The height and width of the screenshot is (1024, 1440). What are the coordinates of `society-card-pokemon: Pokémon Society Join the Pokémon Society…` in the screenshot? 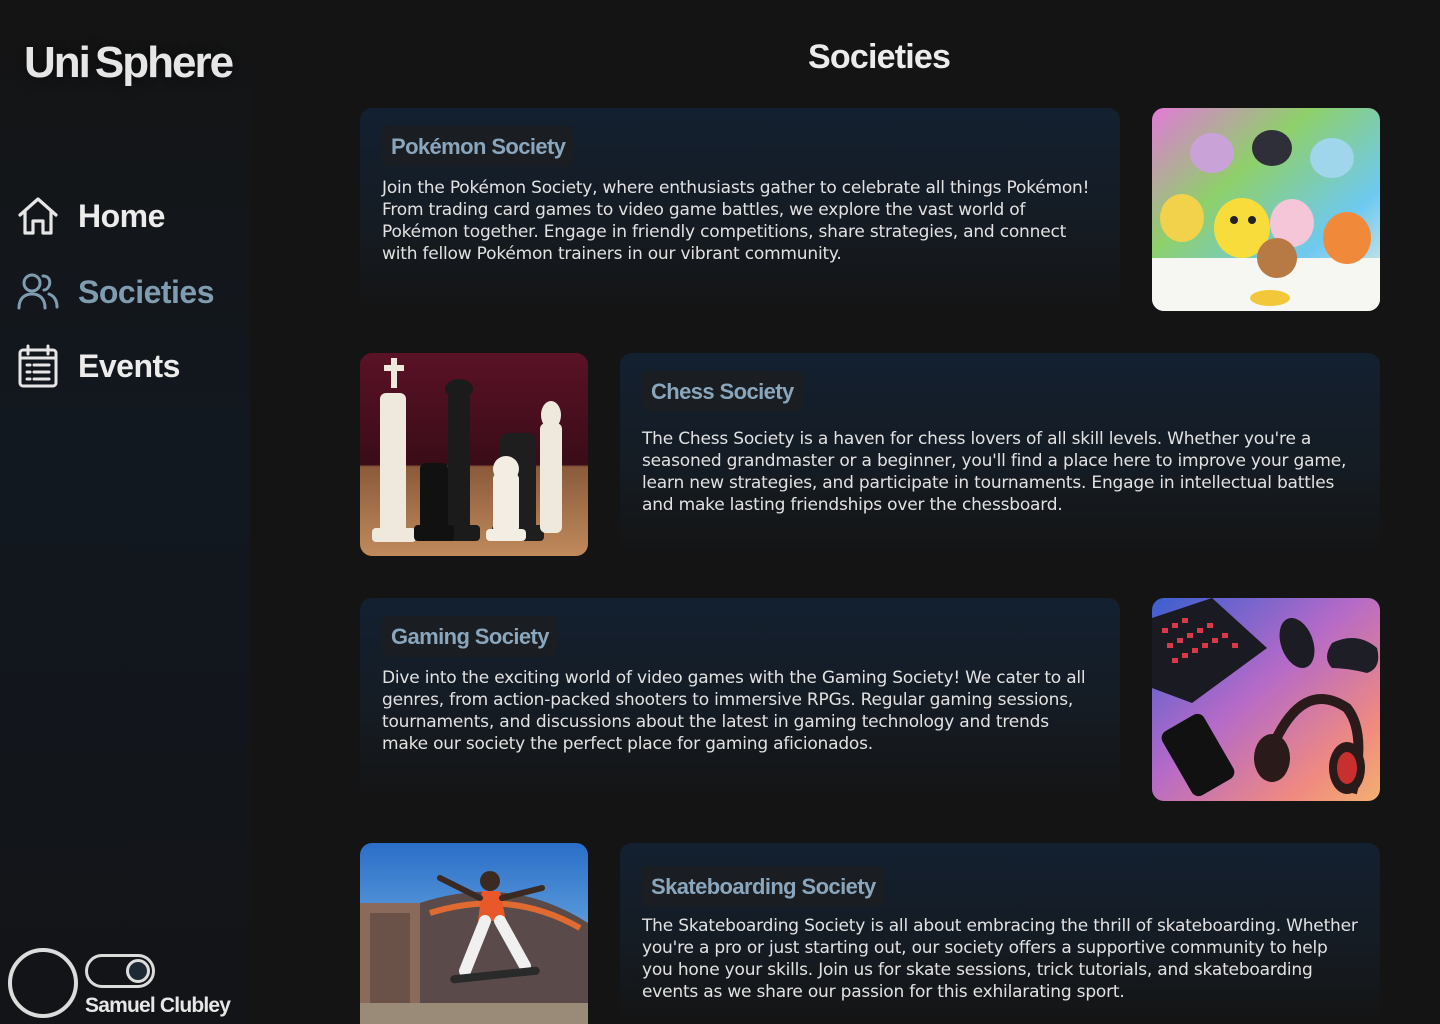 It's located at (740, 209).